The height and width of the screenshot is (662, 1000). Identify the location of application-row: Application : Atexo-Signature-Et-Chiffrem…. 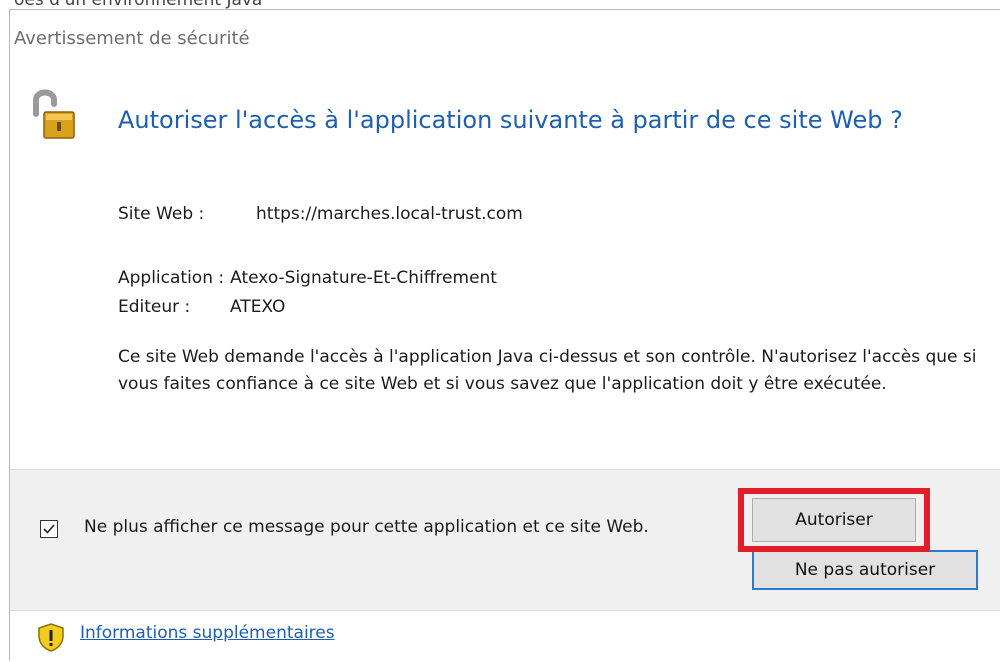
(307, 278).